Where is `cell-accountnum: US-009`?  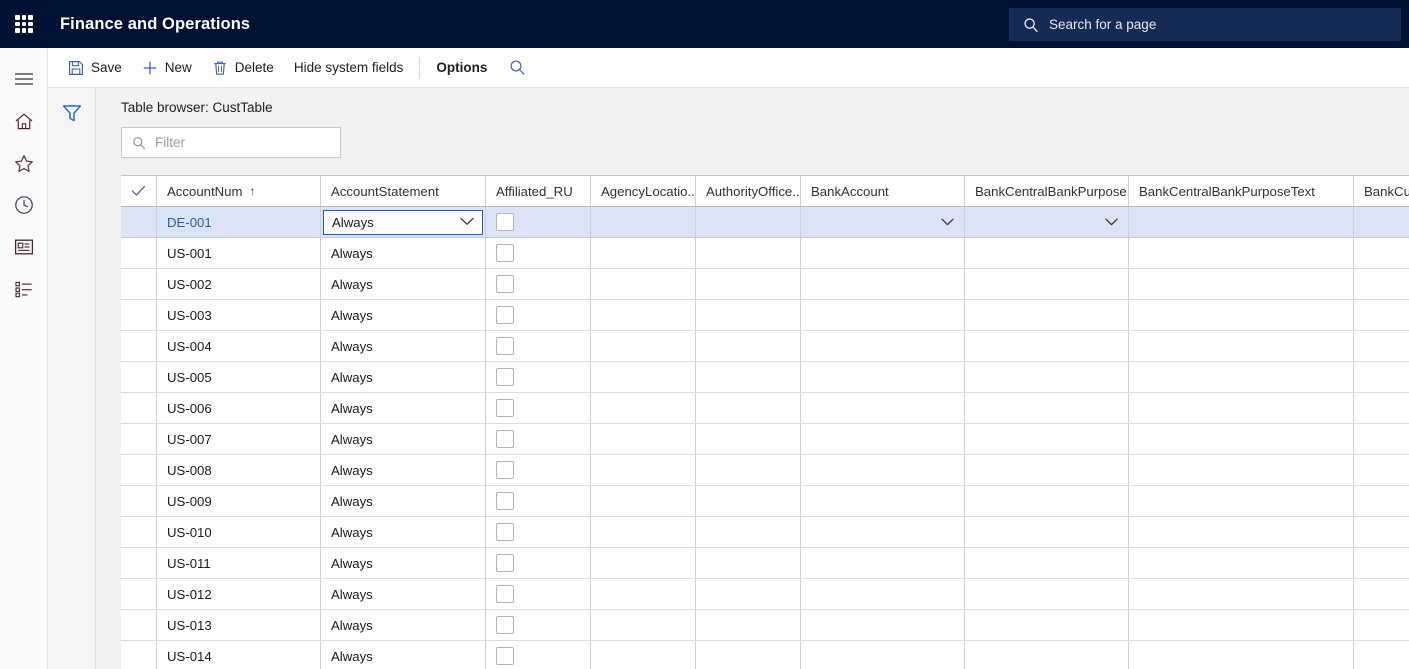
cell-accountnum: US-009 is located at coordinates (239, 501).